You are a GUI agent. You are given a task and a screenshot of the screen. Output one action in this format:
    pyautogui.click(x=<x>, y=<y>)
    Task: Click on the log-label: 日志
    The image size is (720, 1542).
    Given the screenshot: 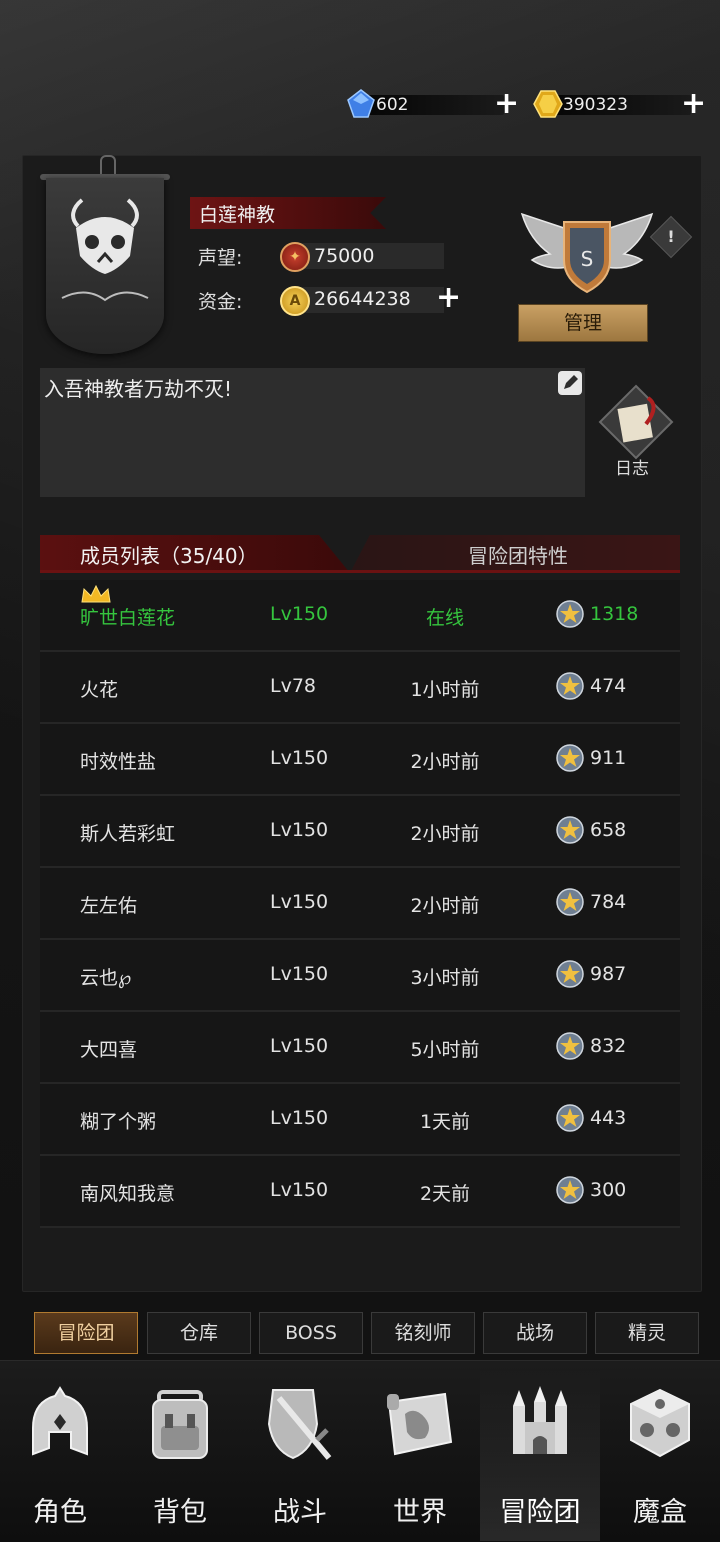 What is the action you would take?
    pyautogui.click(x=632, y=469)
    